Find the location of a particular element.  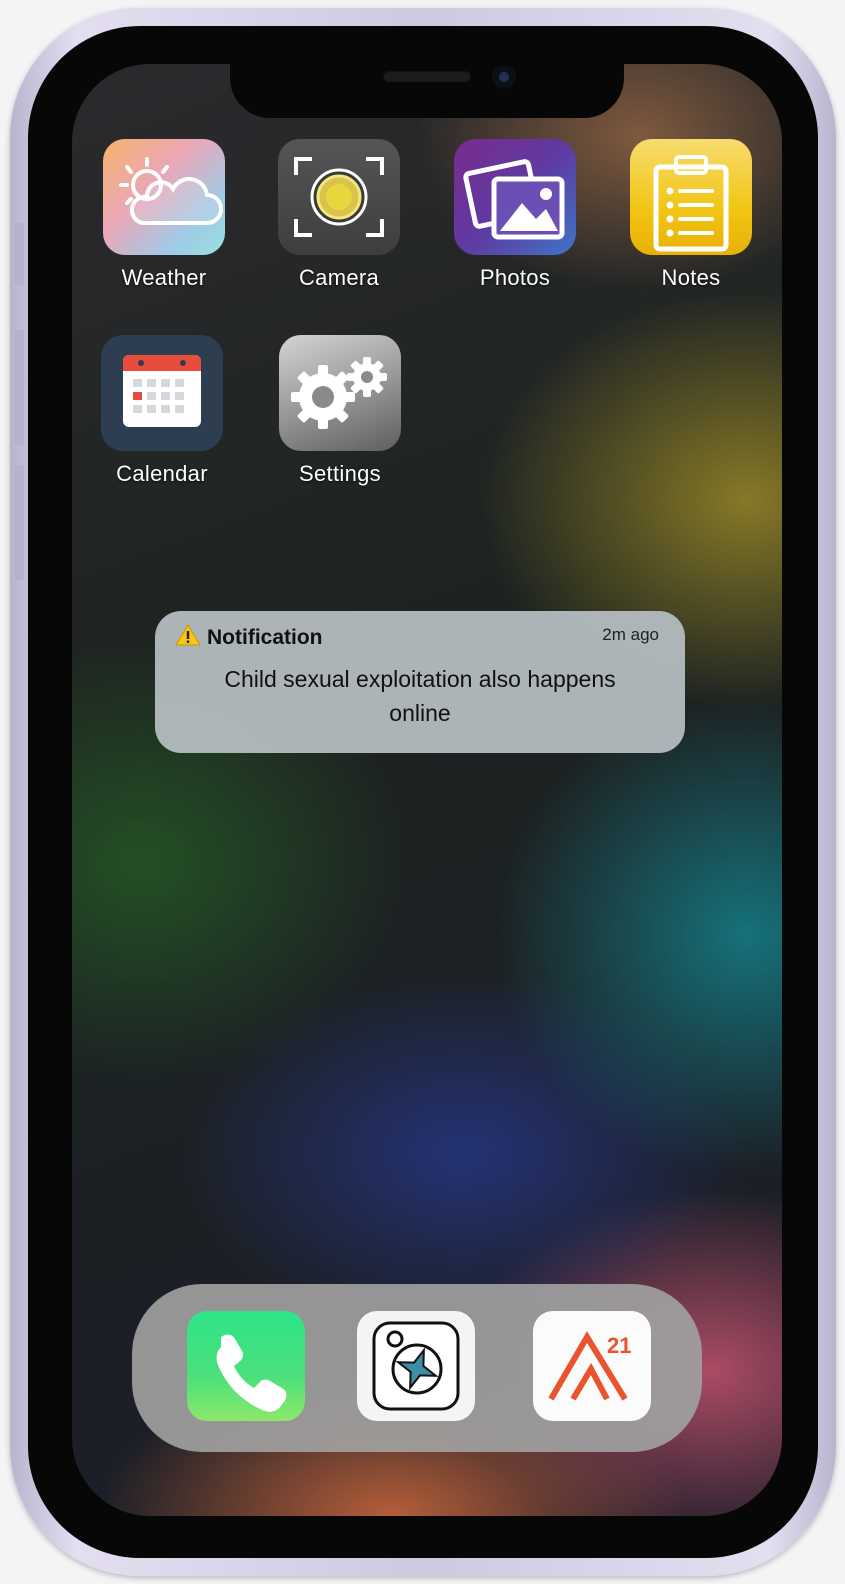

app-camera: Camera is located at coordinates (339, 215).